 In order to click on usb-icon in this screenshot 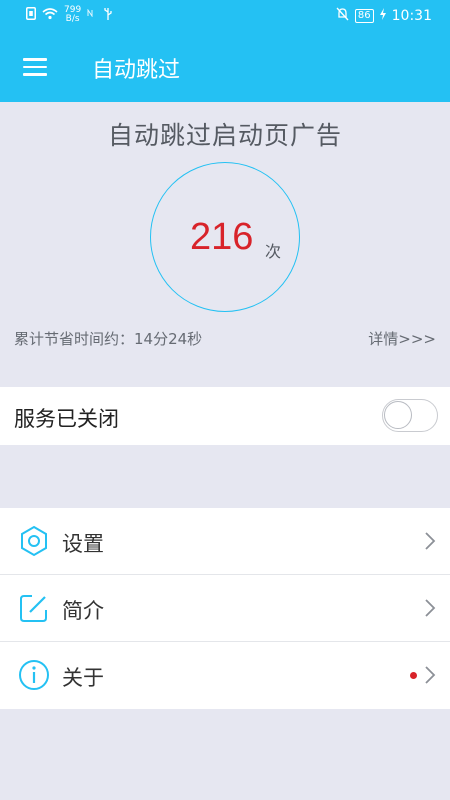, I will do `click(108, 15)`.